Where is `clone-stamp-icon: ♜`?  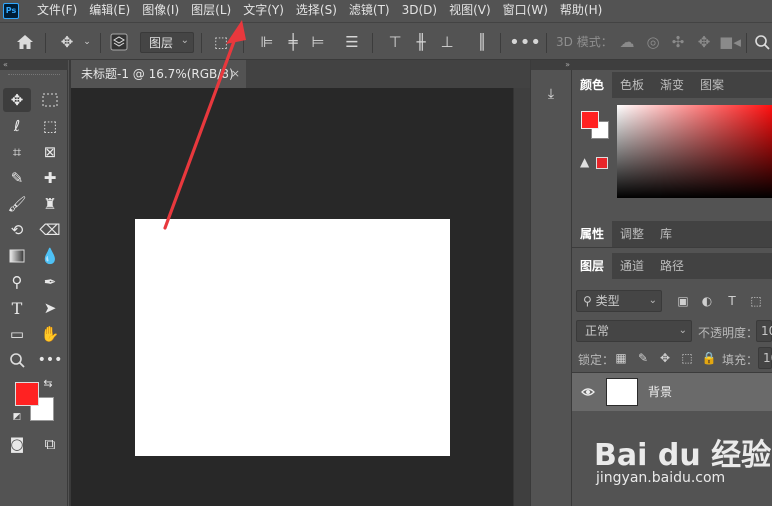
clone-stamp-icon: ♜ is located at coordinates (50, 204).